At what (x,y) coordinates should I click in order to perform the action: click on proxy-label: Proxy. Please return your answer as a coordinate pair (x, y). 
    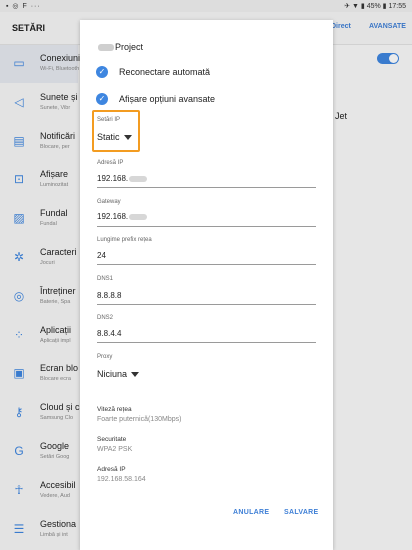
    Looking at the image, I should click on (105, 357).